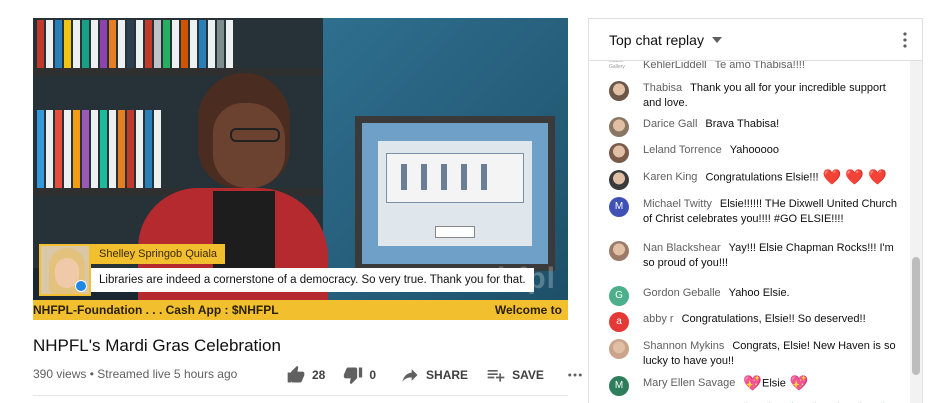 The image size is (933, 403). What do you see at coordinates (447, 375) in the screenshot?
I see `share-label: SHARE` at bounding box center [447, 375].